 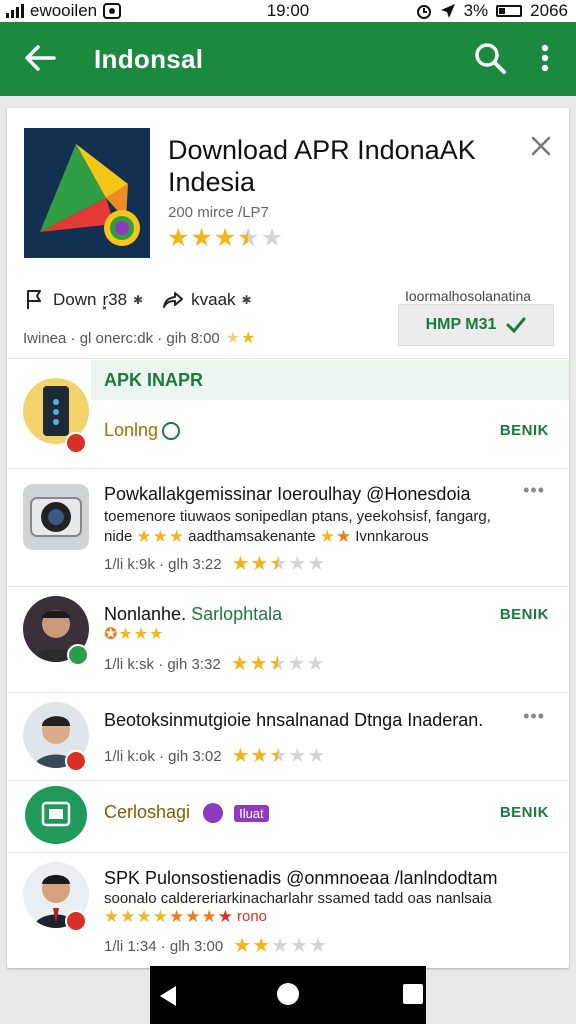 I want to click on app-bar-title: Indonsal, so click(x=149, y=59).